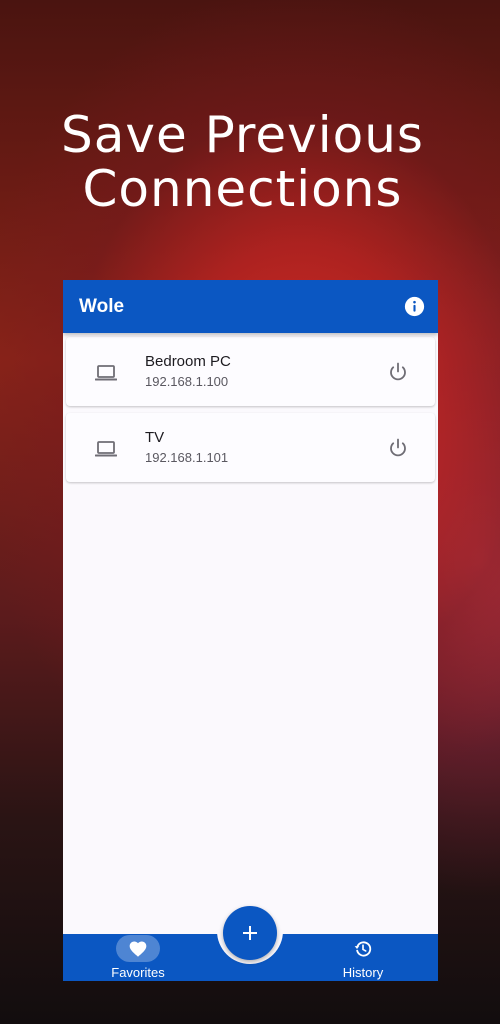  I want to click on add-device-button, so click(250, 933).